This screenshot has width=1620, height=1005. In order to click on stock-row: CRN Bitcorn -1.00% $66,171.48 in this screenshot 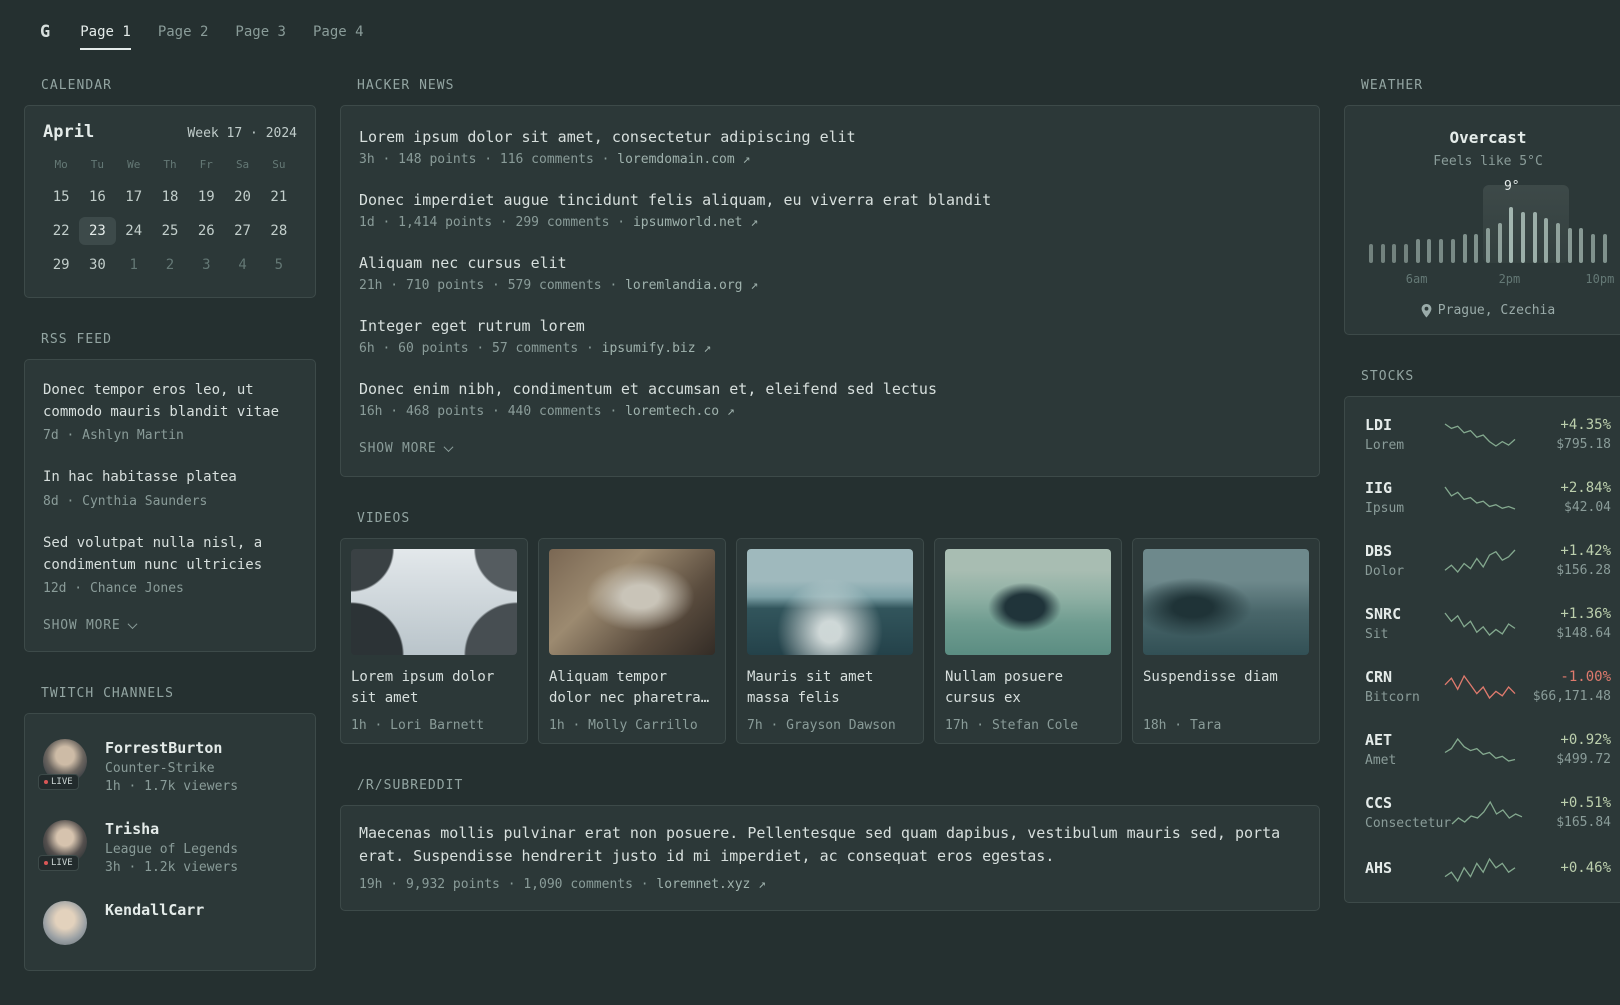, I will do `click(1488, 686)`.